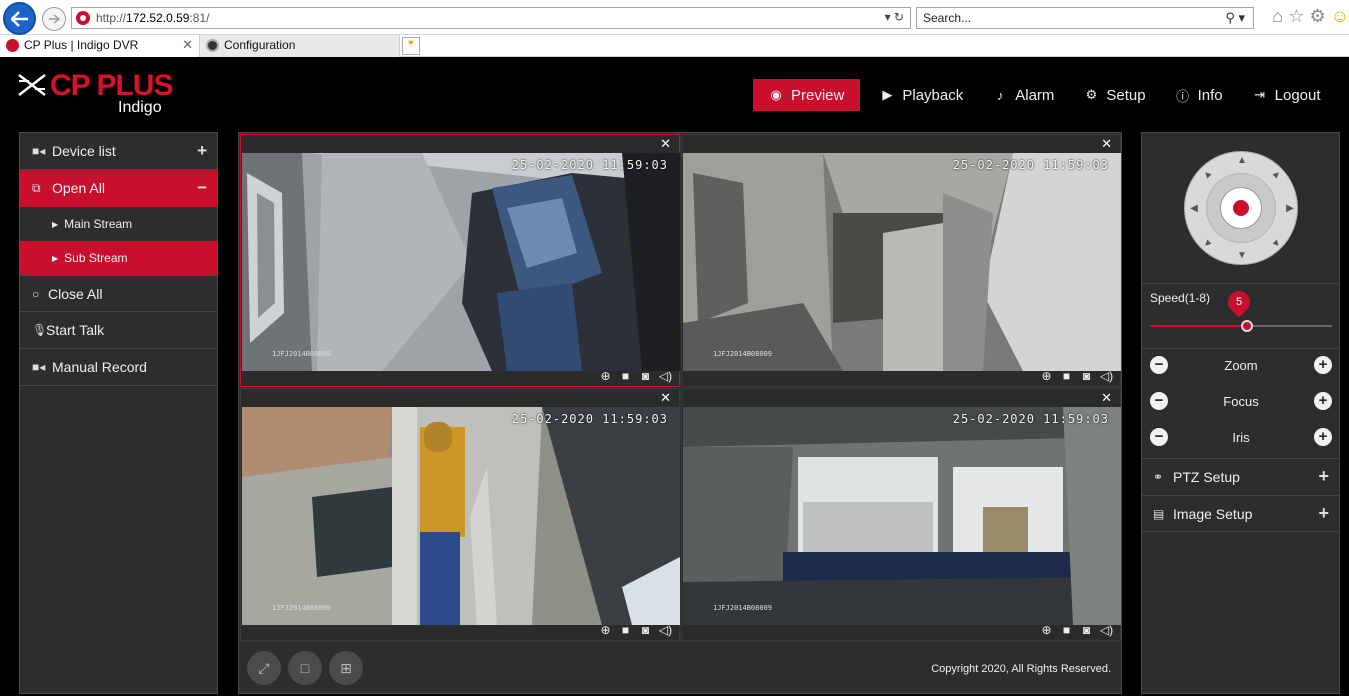 The image size is (1349, 696). Describe the element at coordinates (491, 18) in the screenshot. I see `address-bar: http://172.52.0.59:81/ ▾ ↻` at that location.